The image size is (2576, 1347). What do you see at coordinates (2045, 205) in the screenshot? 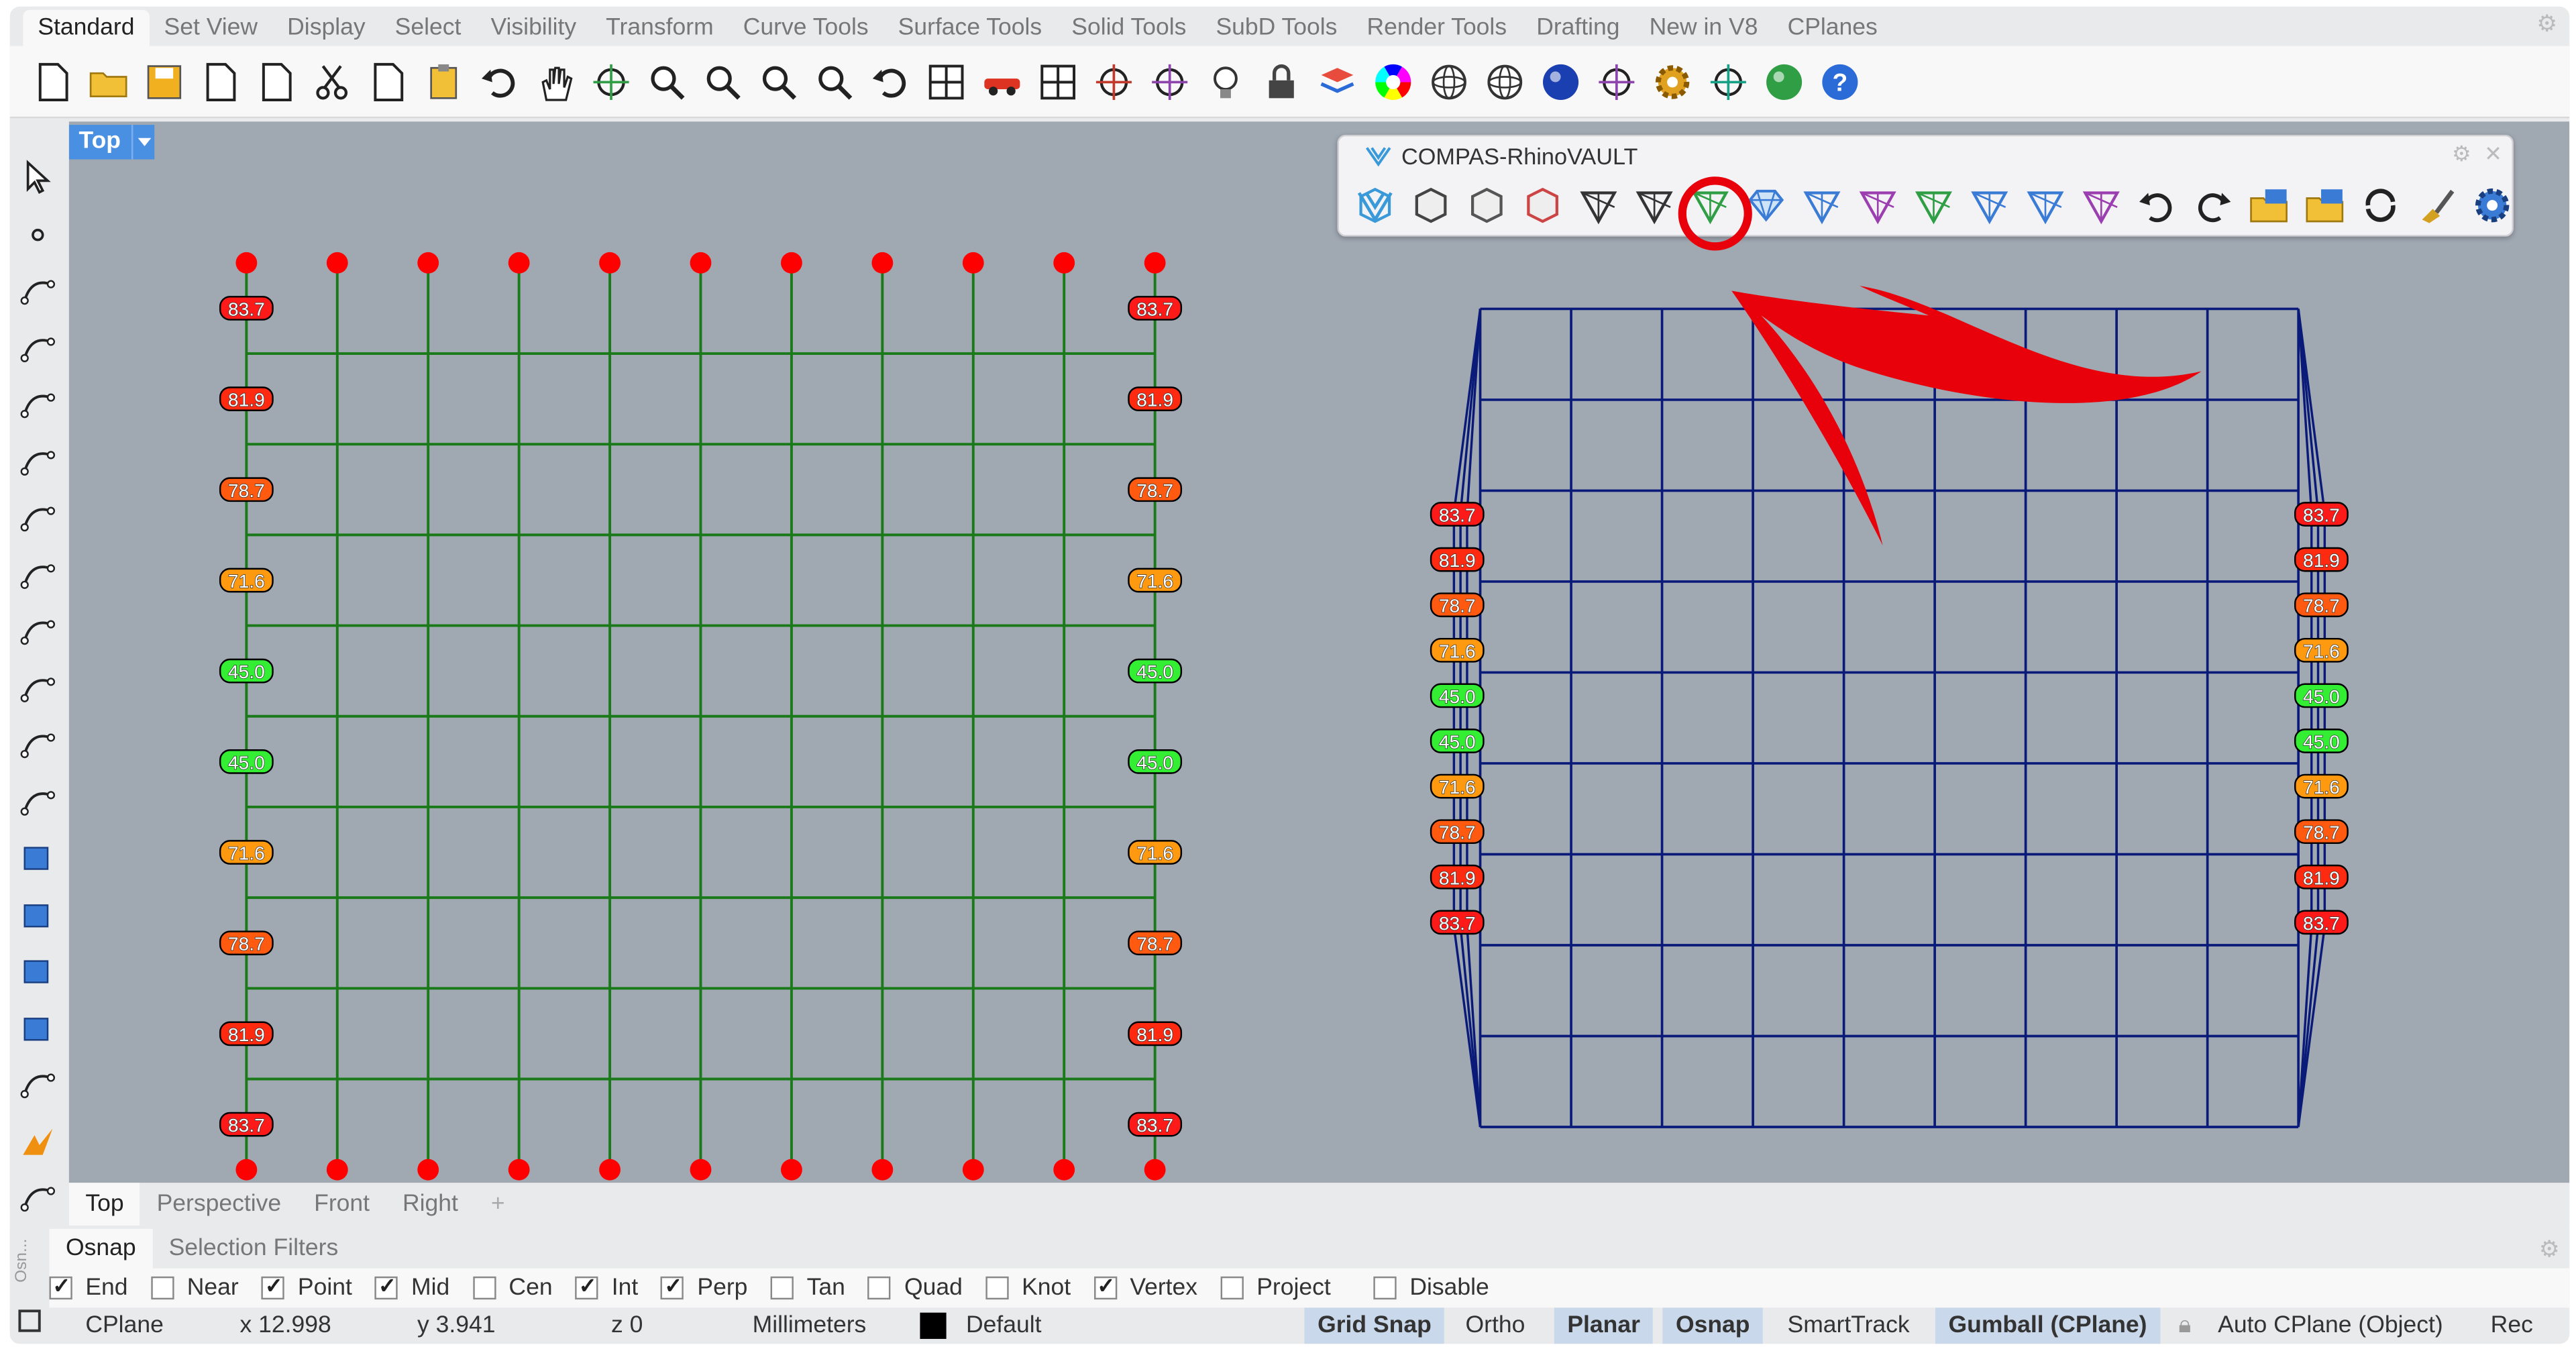
I see `rv-vertex-icon` at bounding box center [2045, 205].